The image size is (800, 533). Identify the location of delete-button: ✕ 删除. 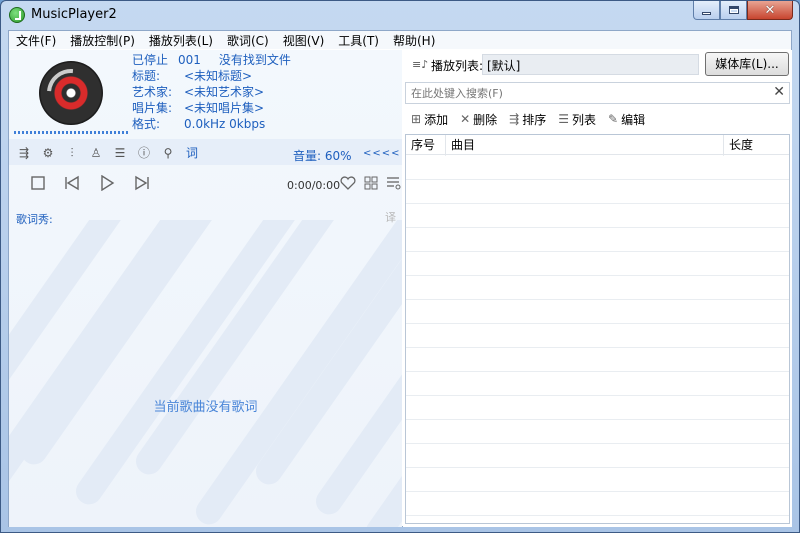
(478, 119).